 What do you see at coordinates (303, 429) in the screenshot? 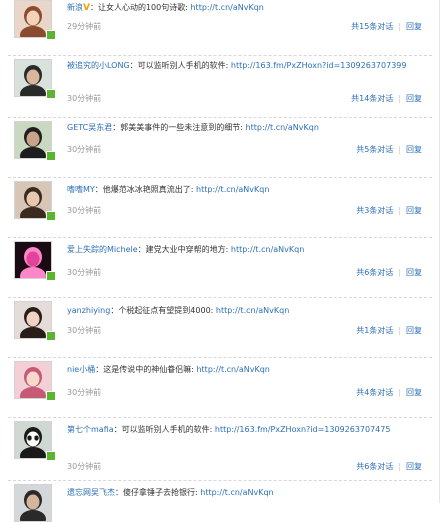
I see `short-url-link: http://163.fm/PxZHoxn?id=1309263707475` at bounding box center [303, 429].